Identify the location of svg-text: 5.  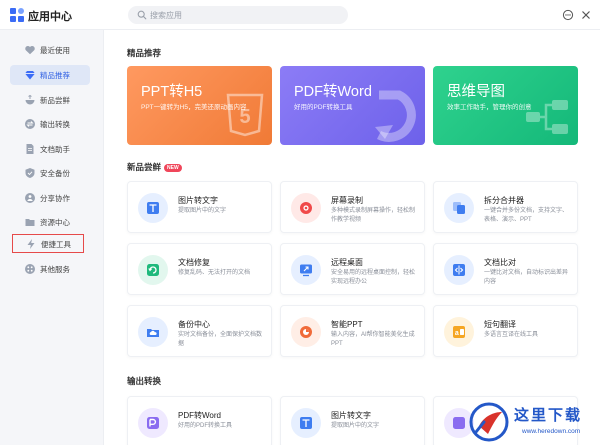
(244, 117).